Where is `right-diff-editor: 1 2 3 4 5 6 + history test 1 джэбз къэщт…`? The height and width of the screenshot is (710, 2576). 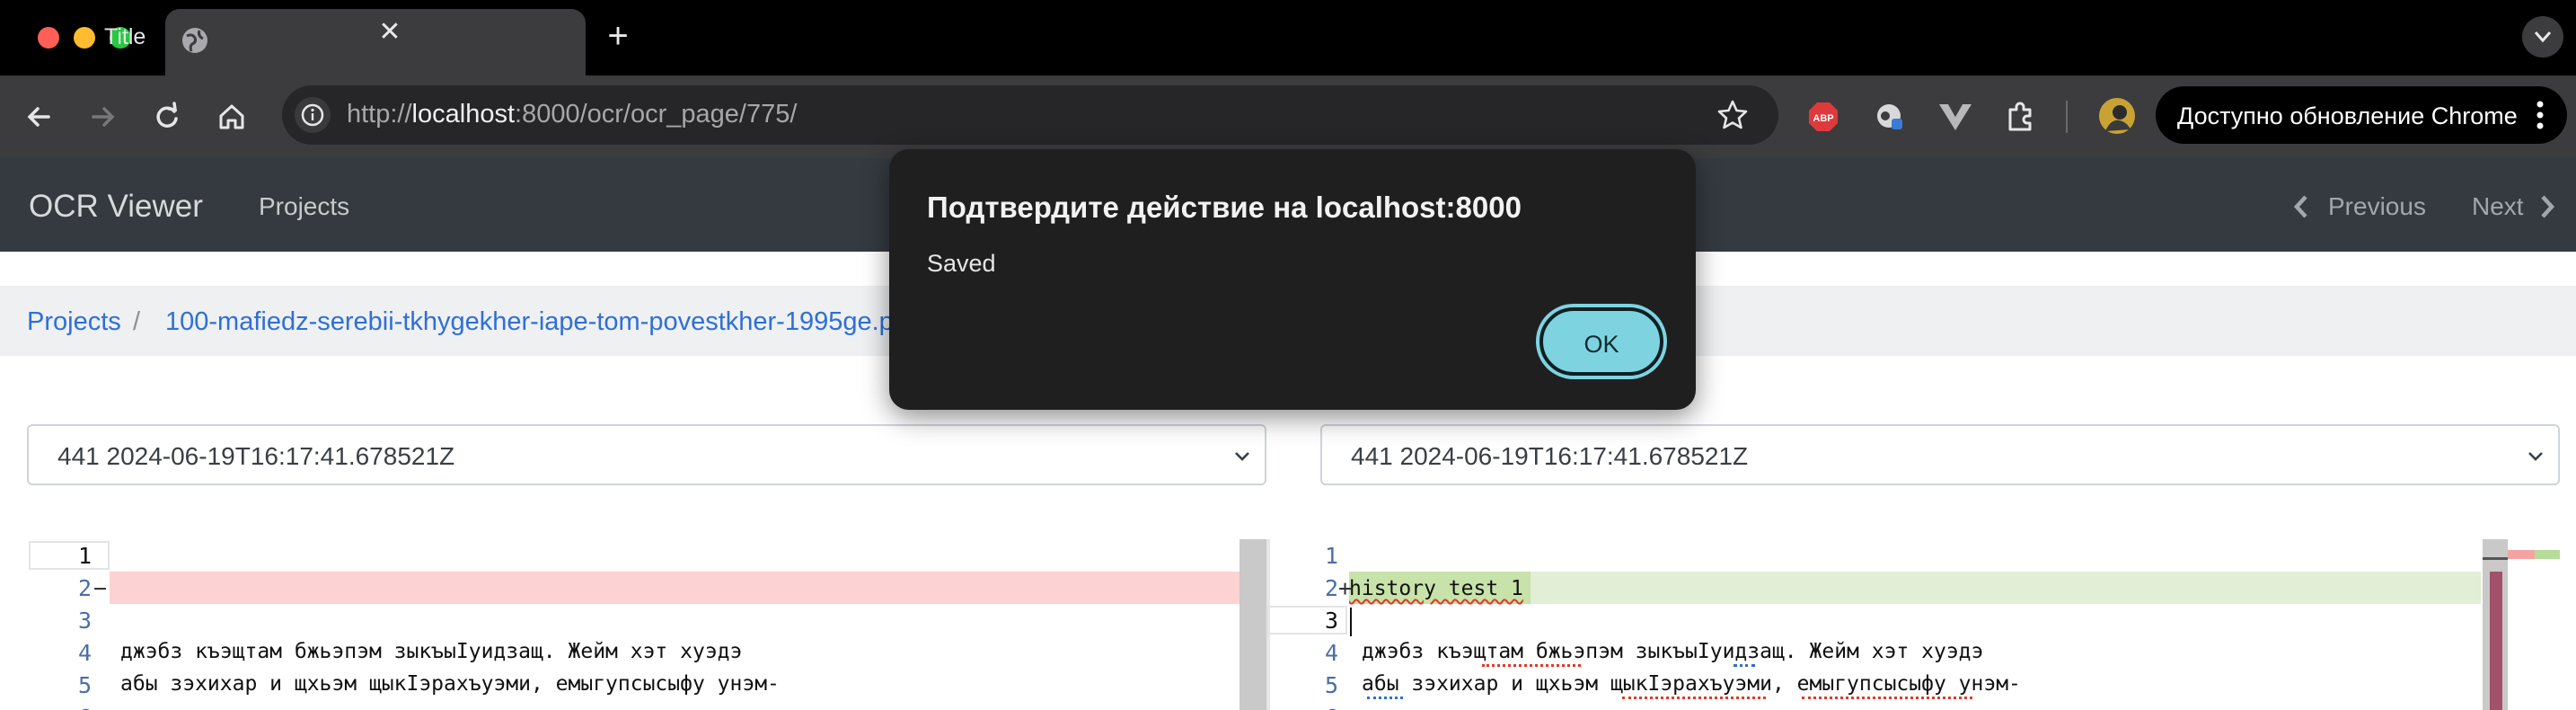 right-diff-editor: 1 2 3 4 5 6 + history test 1 джэбз къэщт… is located at coordinates (1921, 624).